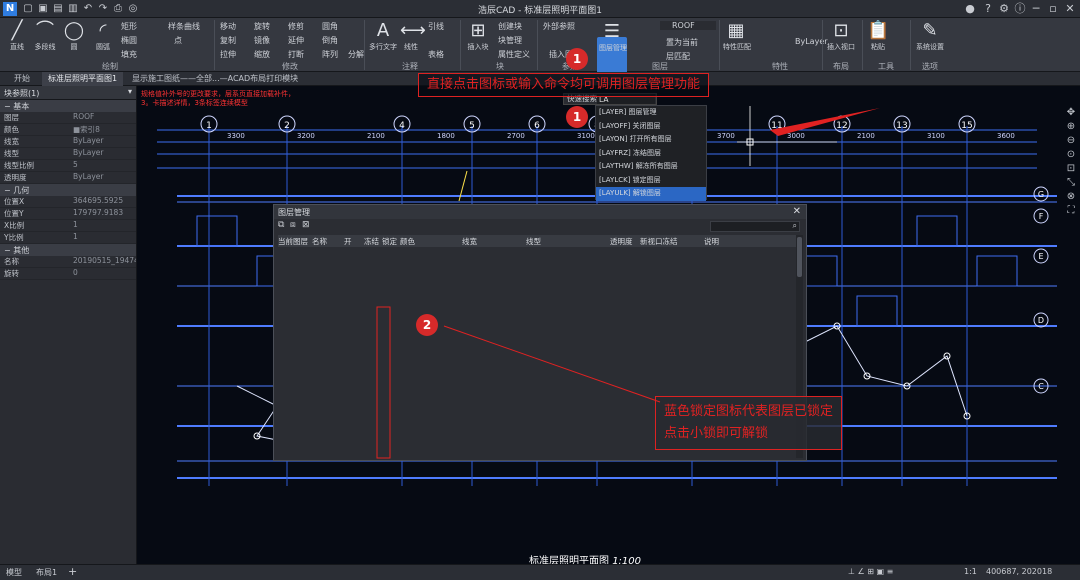  I want to click on pan-icon: ✥, so click(1071, 112).